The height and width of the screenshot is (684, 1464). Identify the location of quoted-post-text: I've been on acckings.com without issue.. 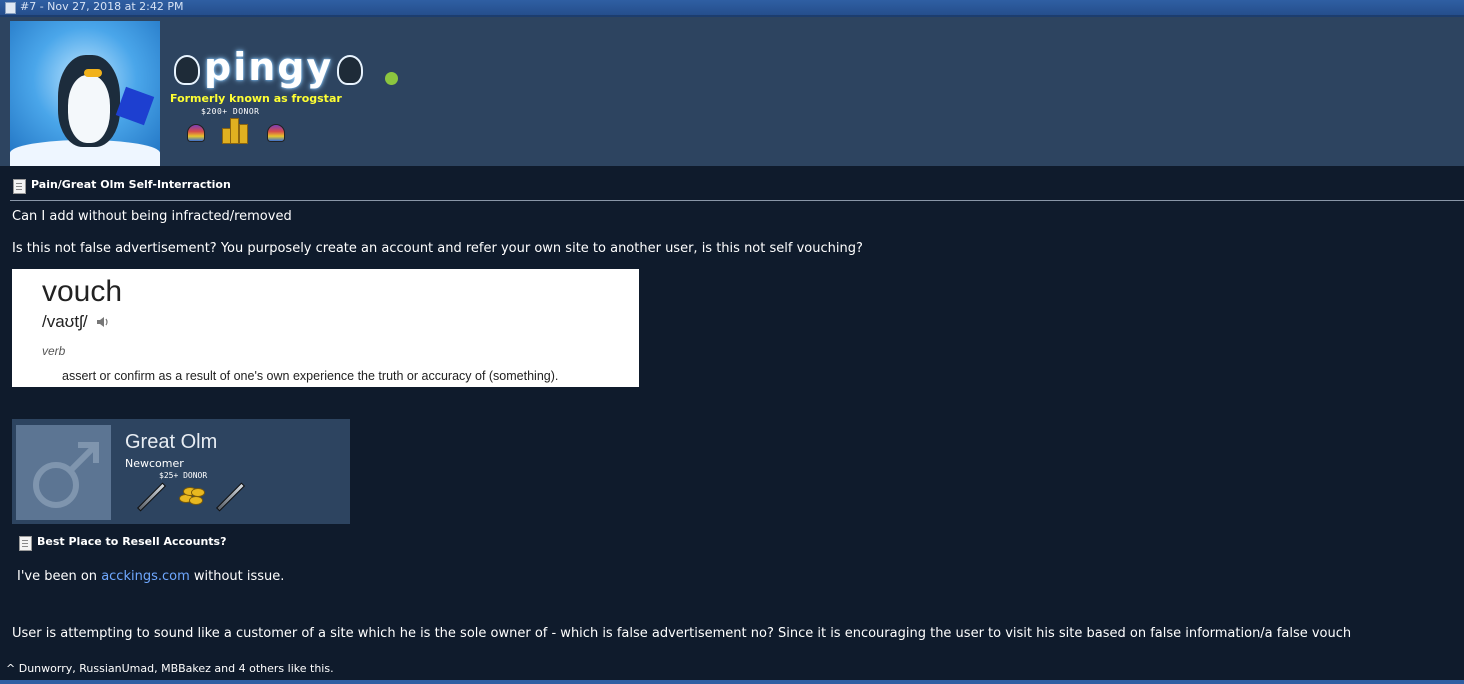
(150, 576).